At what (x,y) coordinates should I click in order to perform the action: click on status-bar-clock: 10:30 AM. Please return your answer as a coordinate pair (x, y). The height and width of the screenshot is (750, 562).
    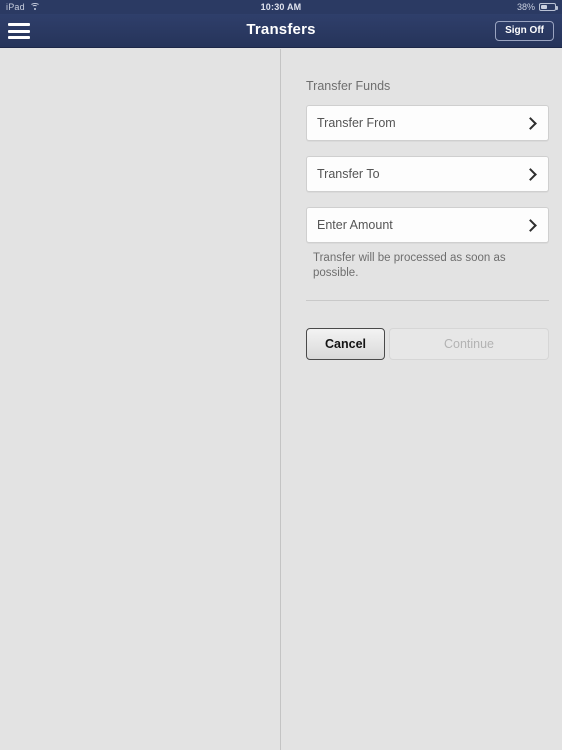
    Looking at the image, I should click on (281, 7).